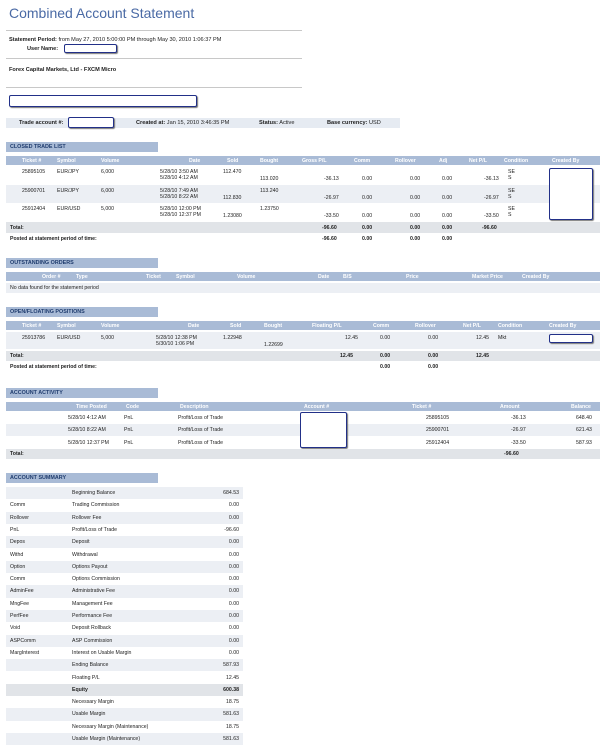 The image size is (613, 750). I want to click on status: Status: Active, so click(277, 123).